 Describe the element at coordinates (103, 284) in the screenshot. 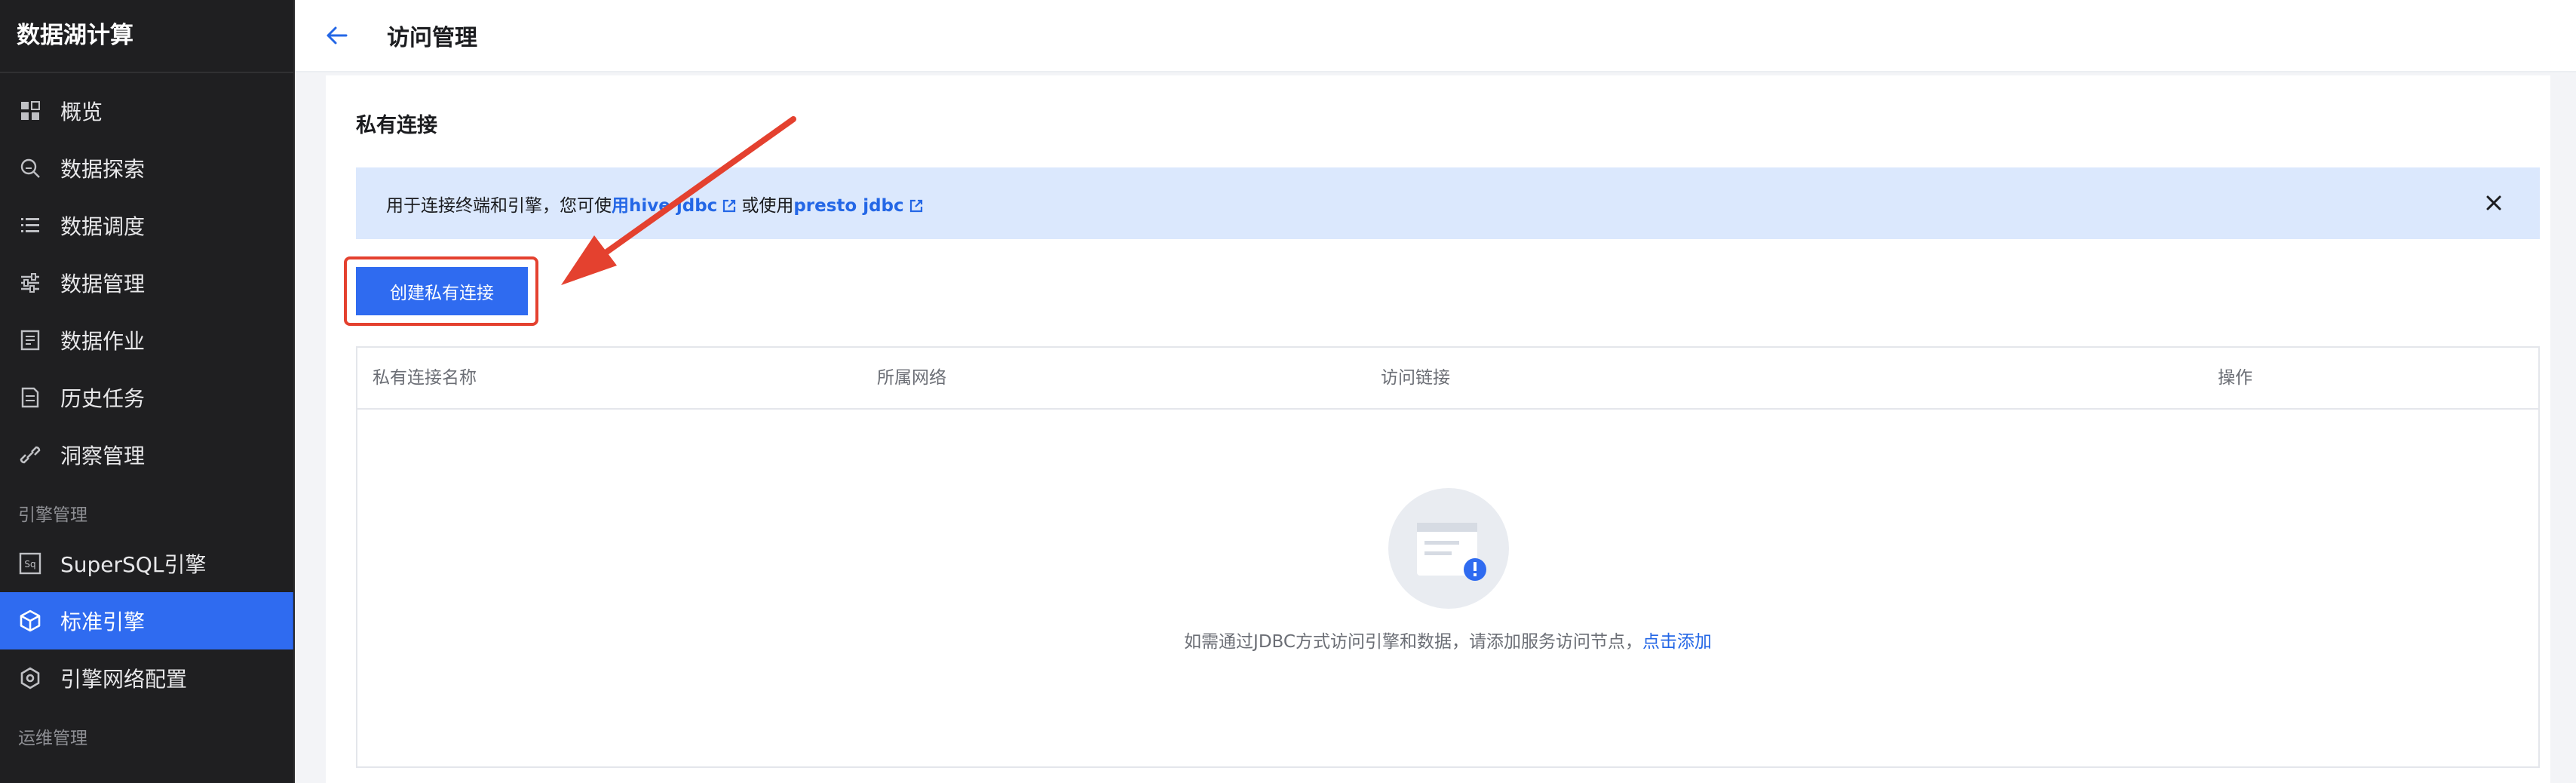

I see `sidebar-item-label: 数据管理` at that location.